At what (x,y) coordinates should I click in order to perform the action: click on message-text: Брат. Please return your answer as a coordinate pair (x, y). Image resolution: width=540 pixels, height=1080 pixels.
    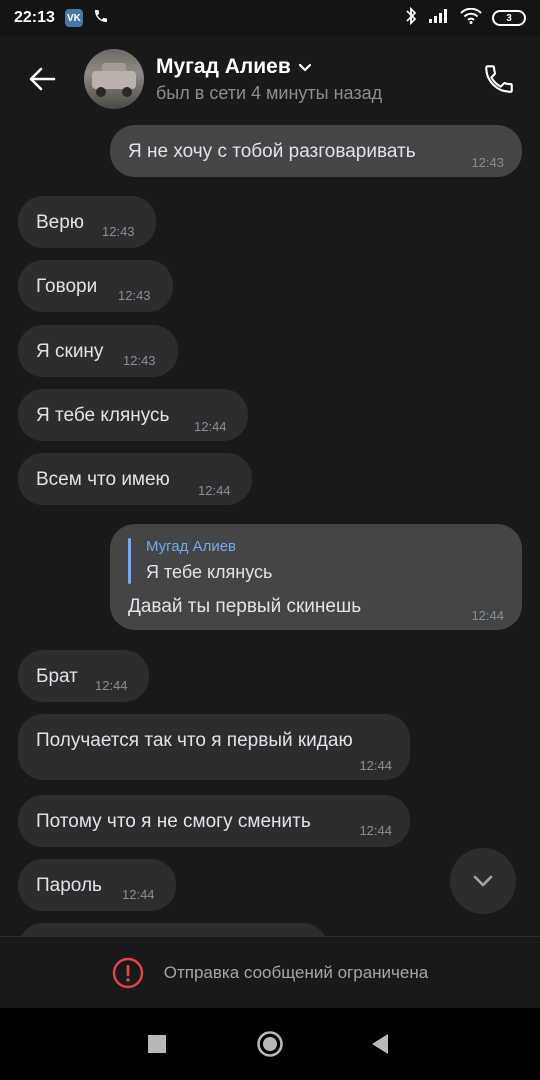
    Looking at the image, I should click on (57, 676).